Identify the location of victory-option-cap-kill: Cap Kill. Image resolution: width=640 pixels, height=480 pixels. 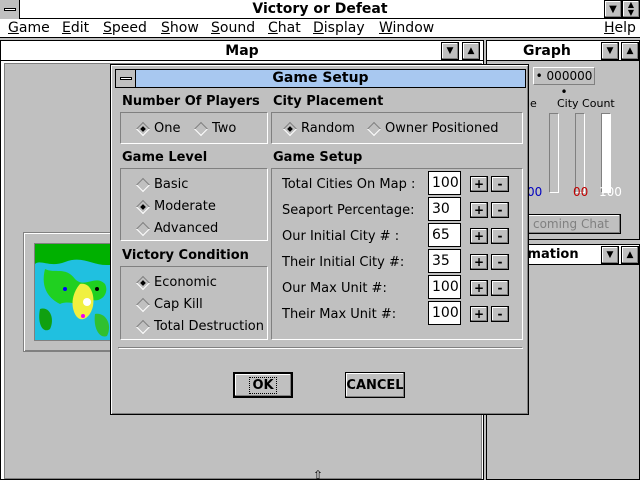
(170, 304).